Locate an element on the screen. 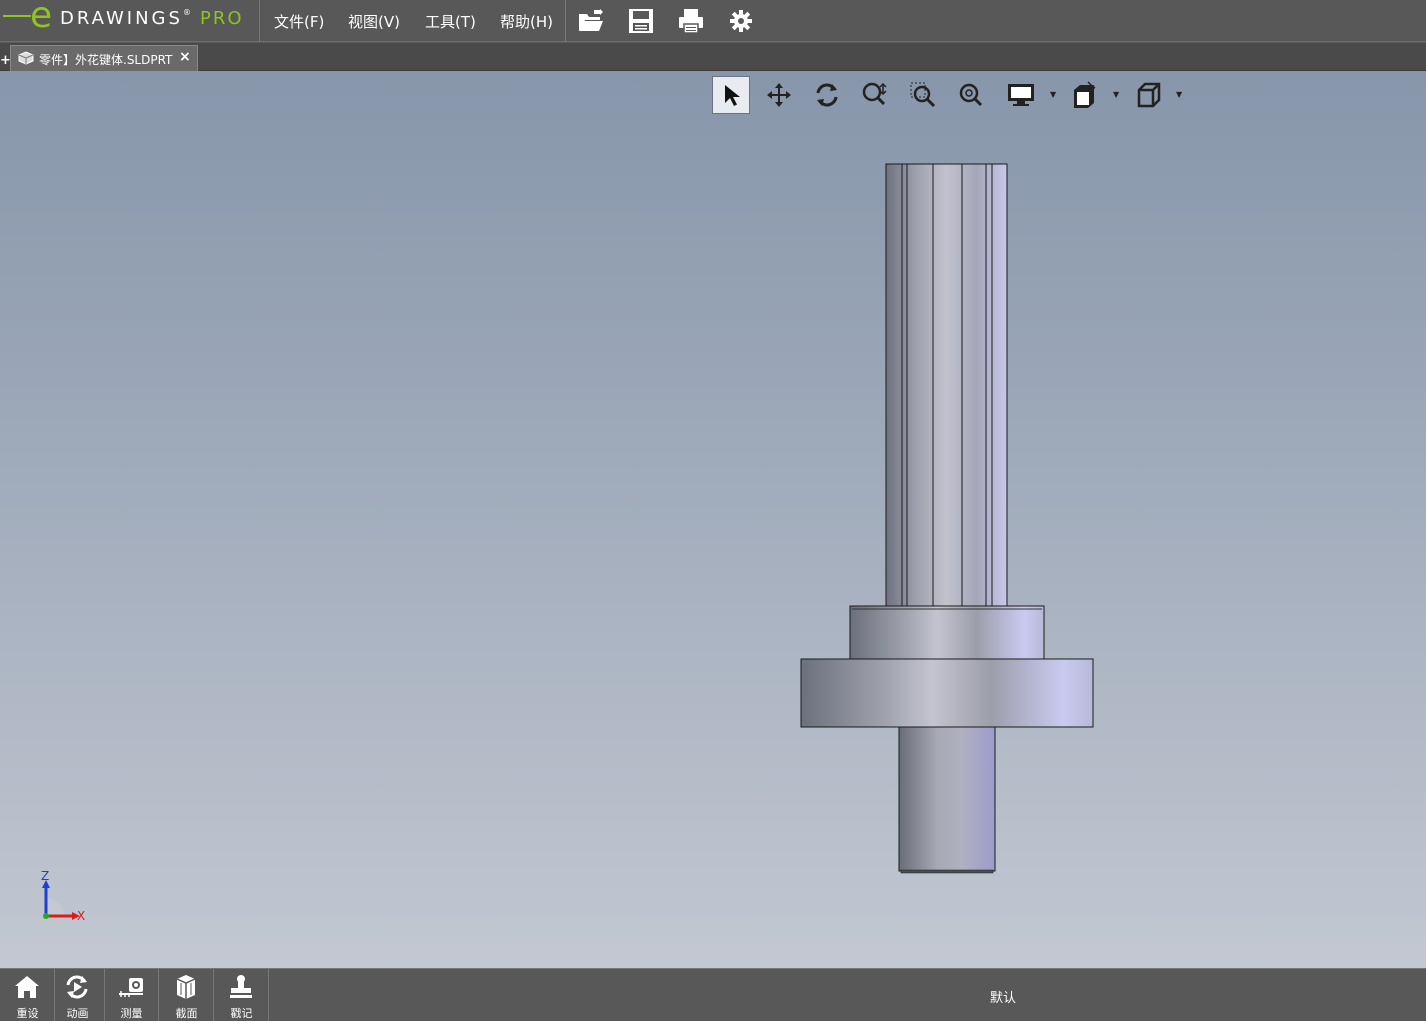 Image resolution: width=1426 pixels, height=1021 pixels. display-style-dropdown-icon: ▼ is located at coordinates (1053, 94).